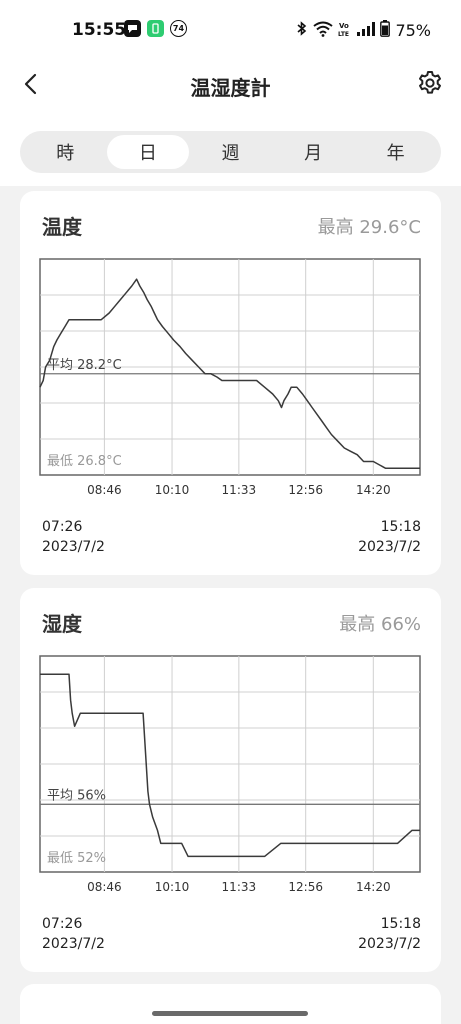 The width and height of the screenshot is (461, 1024). What do you see at coordinates (99, 30) in the screenshot?
I see `status-time: 15:55` at bounding box center [99, 30].